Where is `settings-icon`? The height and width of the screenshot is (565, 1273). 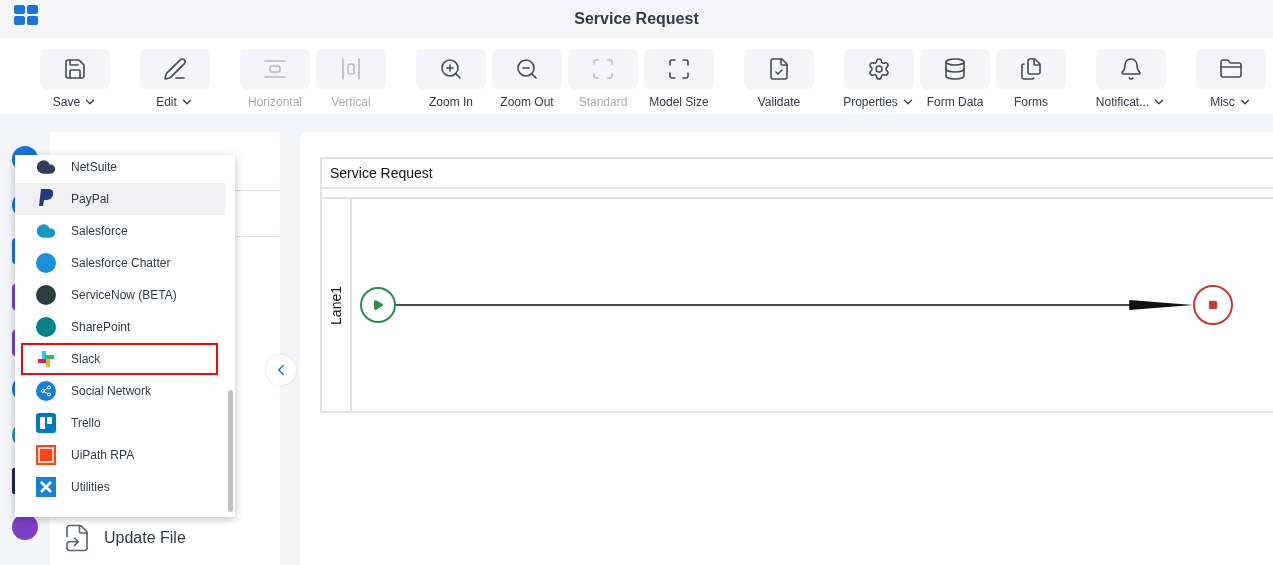 settings-icon is located at coordinates (879, 69).